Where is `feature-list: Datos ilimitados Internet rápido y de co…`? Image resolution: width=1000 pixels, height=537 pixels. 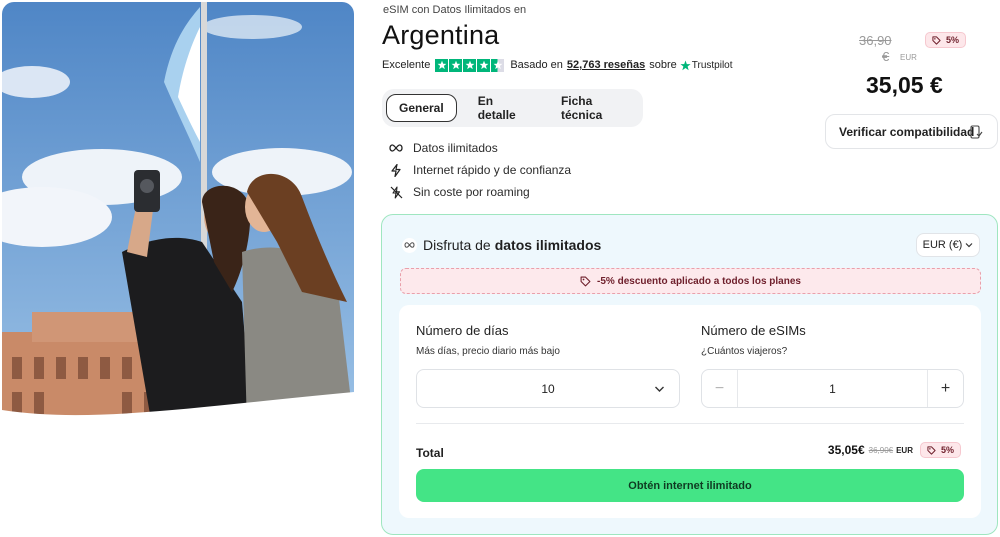 feature-list: Datos ilimitados Internet rápido y de co… is located at coordinates (479, 170).